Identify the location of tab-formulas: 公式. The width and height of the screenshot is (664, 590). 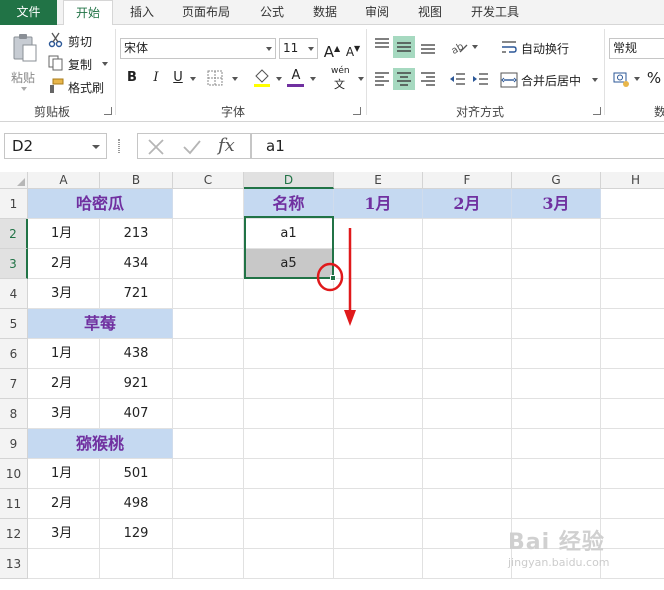
(272, 12).